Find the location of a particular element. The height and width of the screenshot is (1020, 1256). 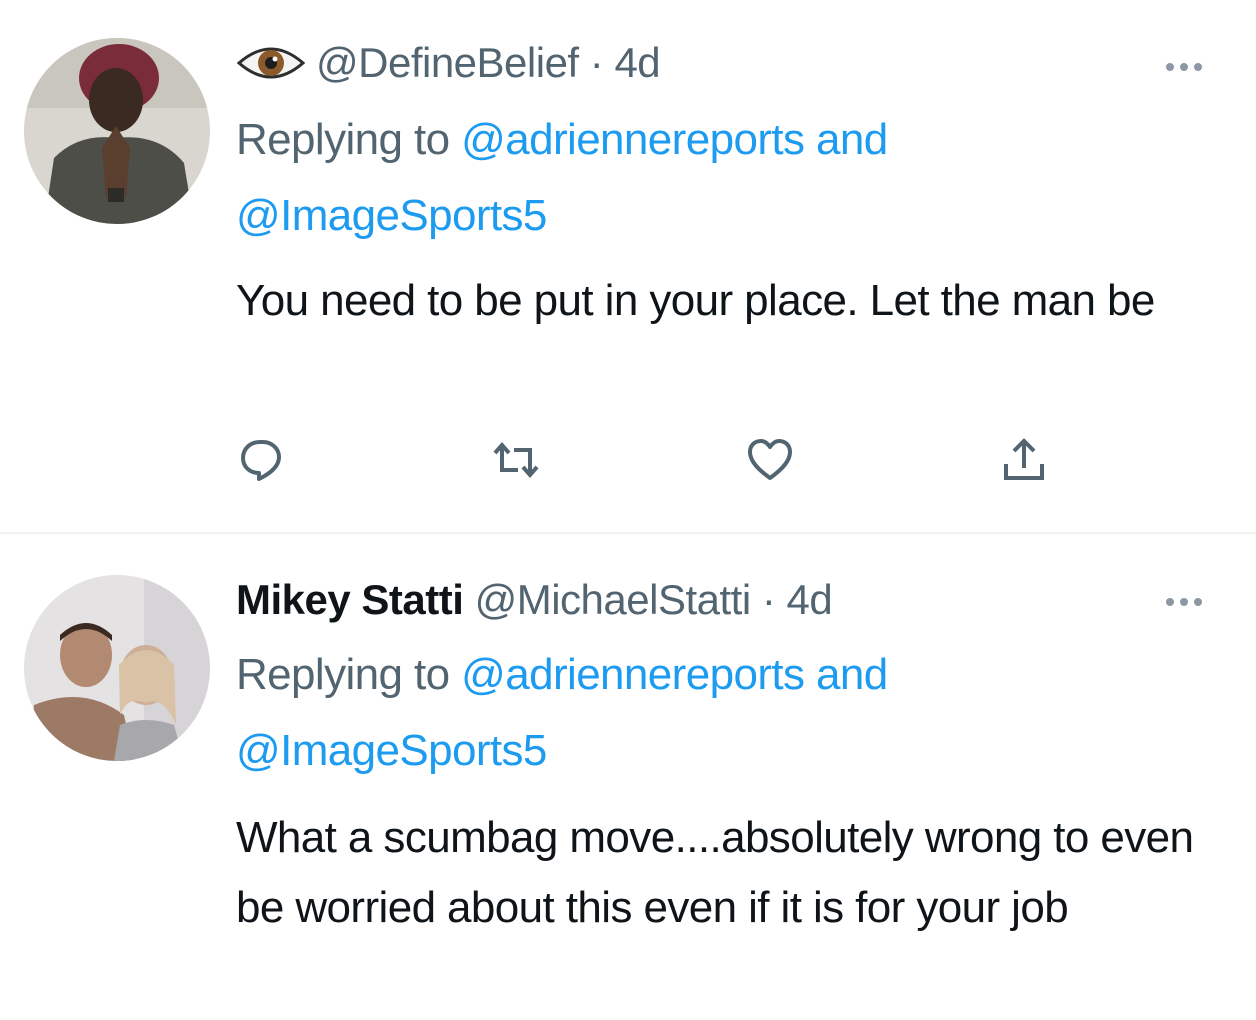

retweet-icon is located at coordinates (516, 460).